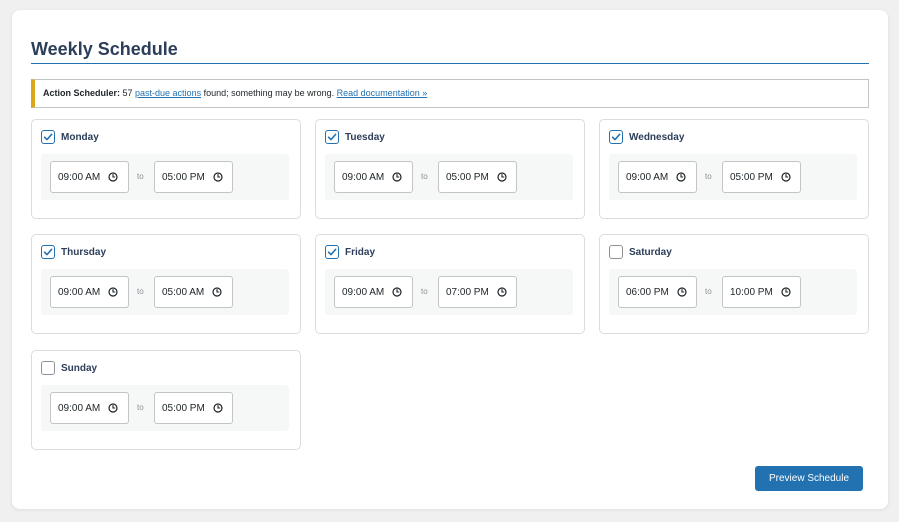  I want to click on day-card-monday: Monday 09:00 AM to 05:00 PM, so click(166, 169).